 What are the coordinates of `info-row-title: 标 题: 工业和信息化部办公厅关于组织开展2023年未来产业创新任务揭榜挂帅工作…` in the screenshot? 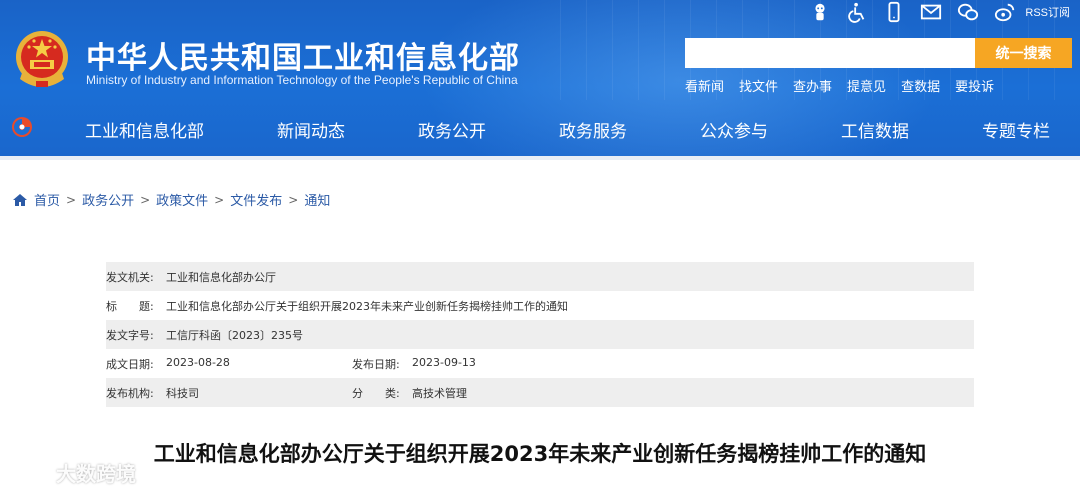 It's located at (540, 305).